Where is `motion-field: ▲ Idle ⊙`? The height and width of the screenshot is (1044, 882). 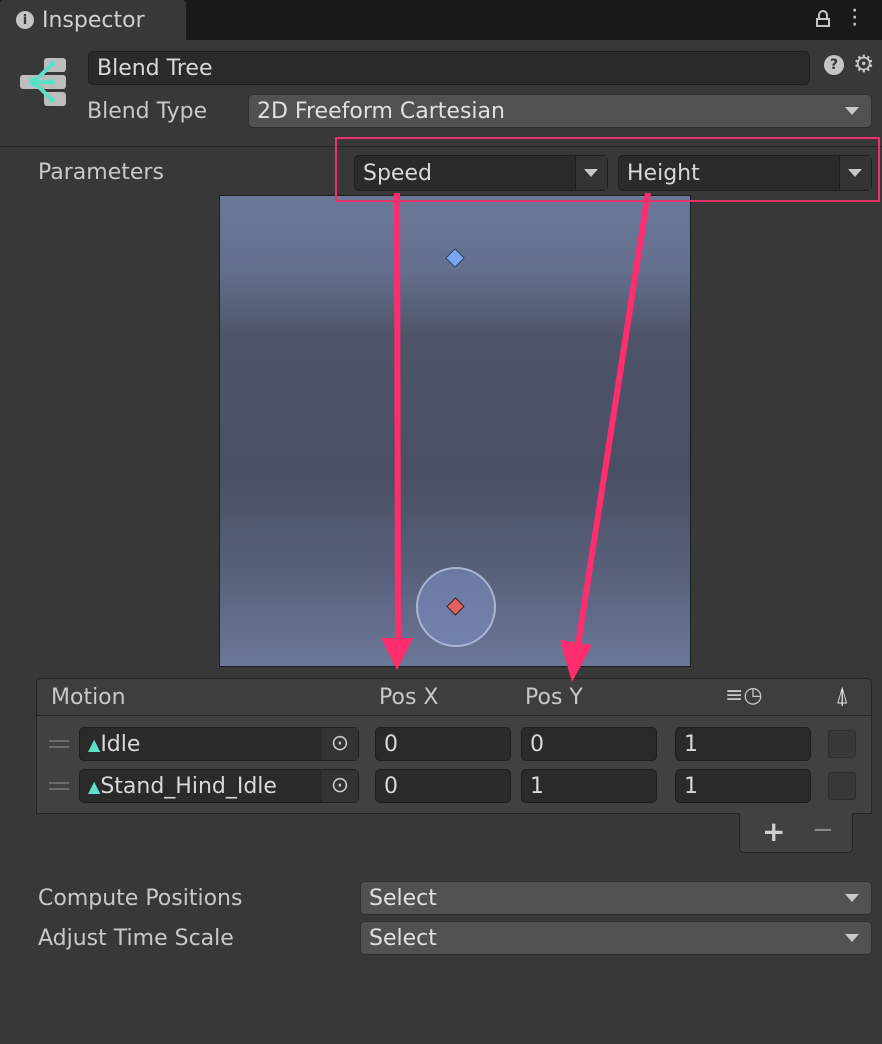
motion-field: ▲ Idle ⊙ is located at coordinates (219, 744).